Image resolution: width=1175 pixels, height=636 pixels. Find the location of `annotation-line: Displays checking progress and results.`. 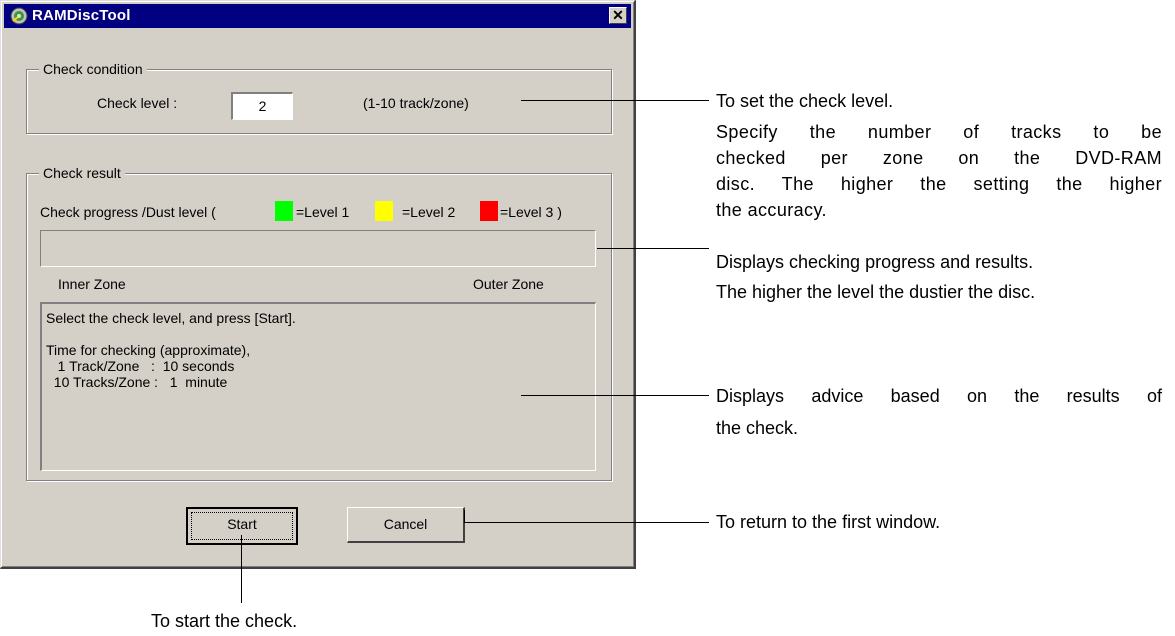

annotation-line: Displays checking progress and results. is located at coordinates (875, 262).